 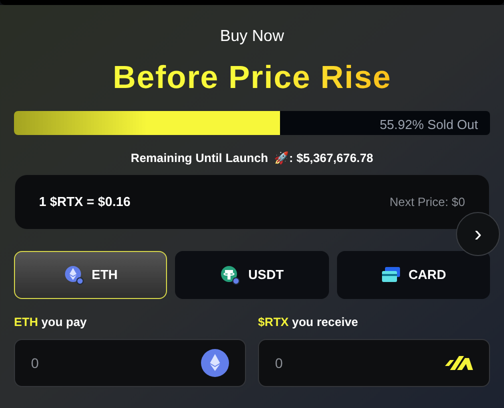 What do you see at coordinates (252, 275) in the screenshot?
I see `payment-tab: USDT` at bounding box center [252, 275].